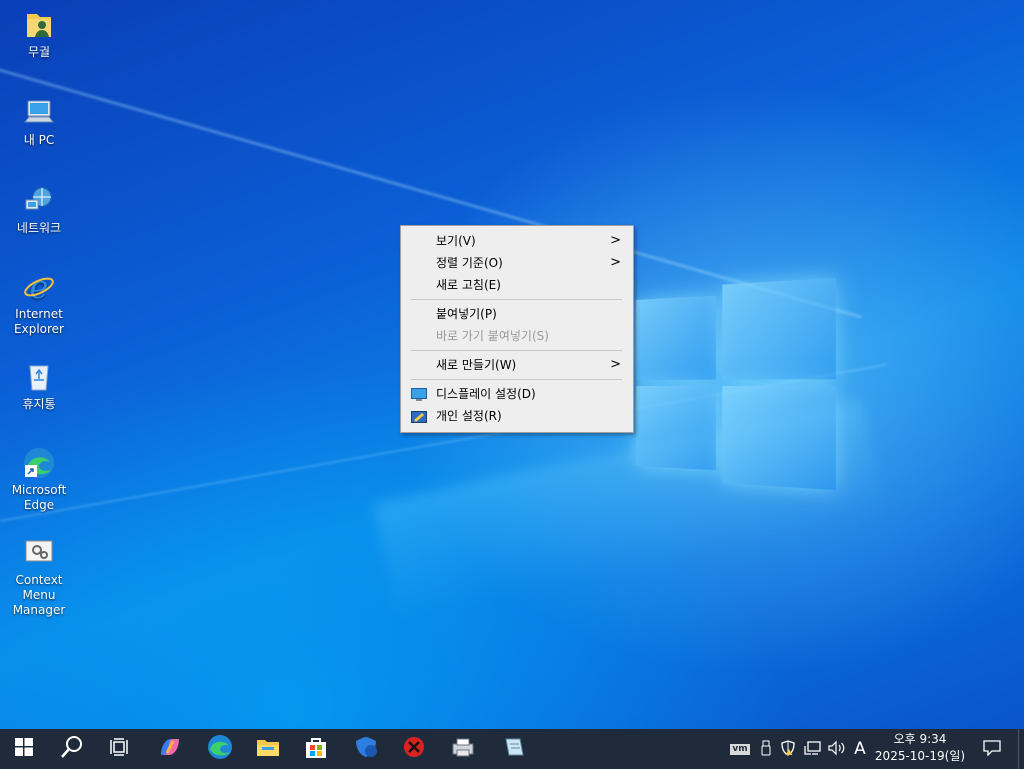 Image resolution: width=1024 pixels, height=769 pixels. I want to click on red-x-app-button, so click(414, 749).